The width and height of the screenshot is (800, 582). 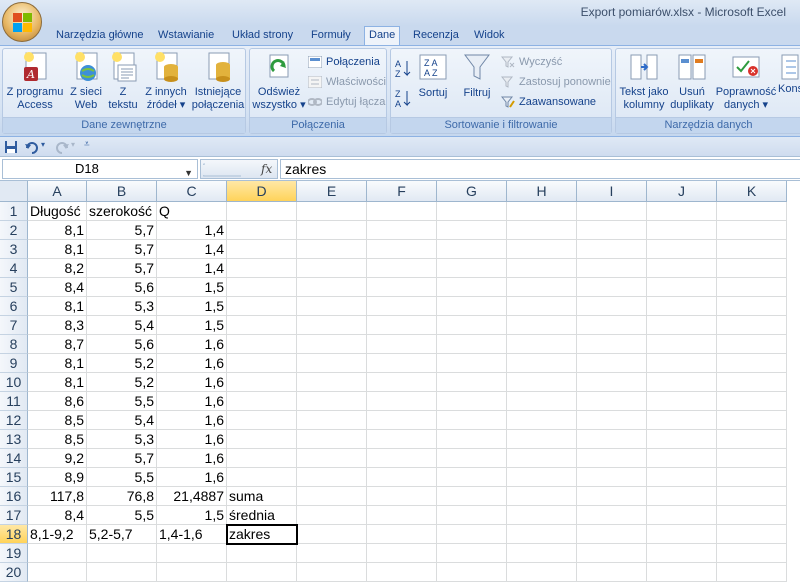 I want to click on cell-G10, so click(x=472, y=382).